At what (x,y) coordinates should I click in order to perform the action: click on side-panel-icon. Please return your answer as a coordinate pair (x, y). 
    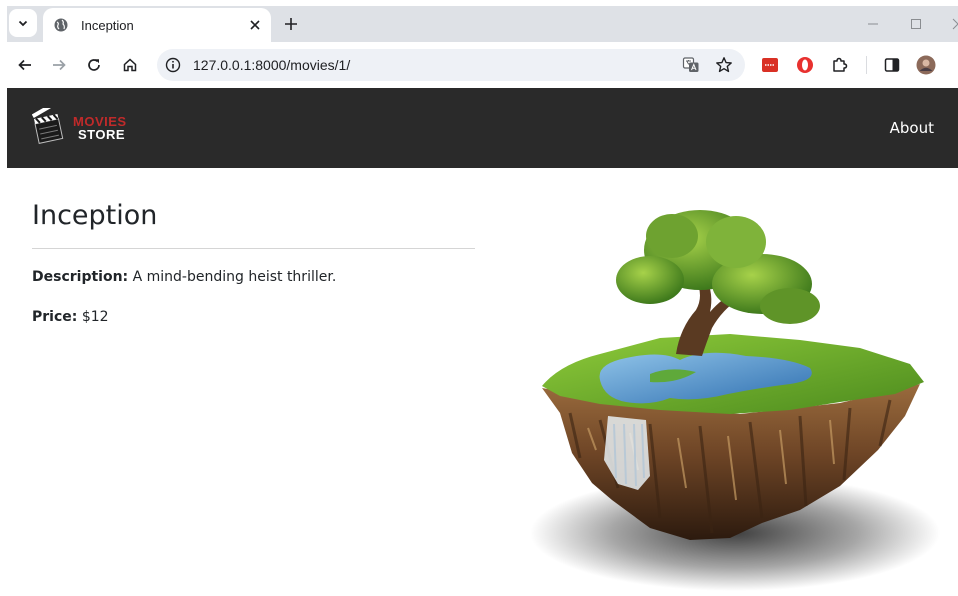
    Looking at the image, I should click on (892, 65).